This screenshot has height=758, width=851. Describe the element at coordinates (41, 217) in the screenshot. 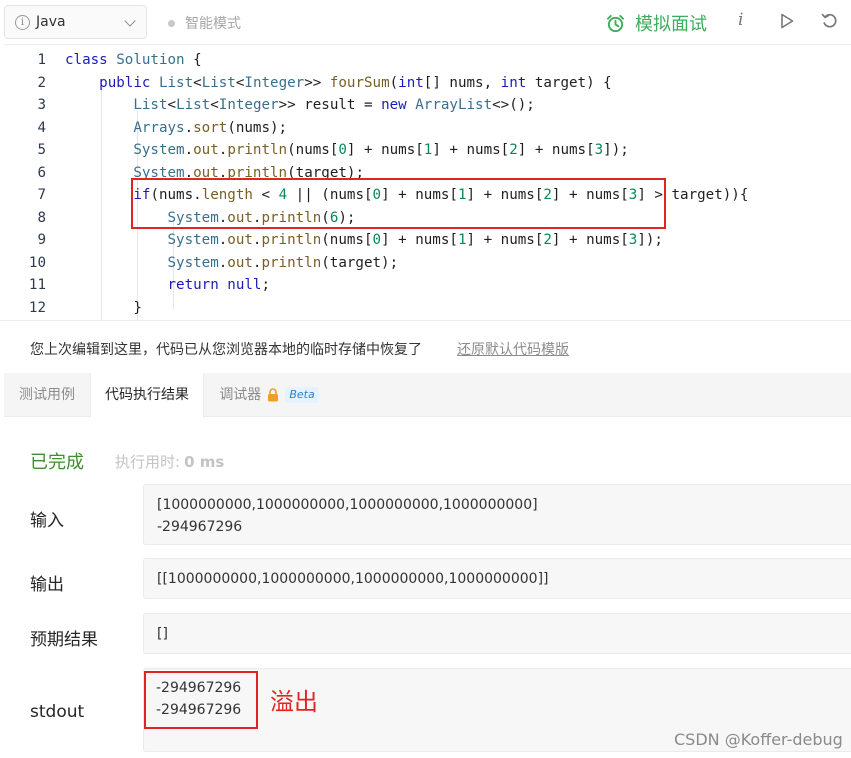

I see `line-number: 8` at that location.